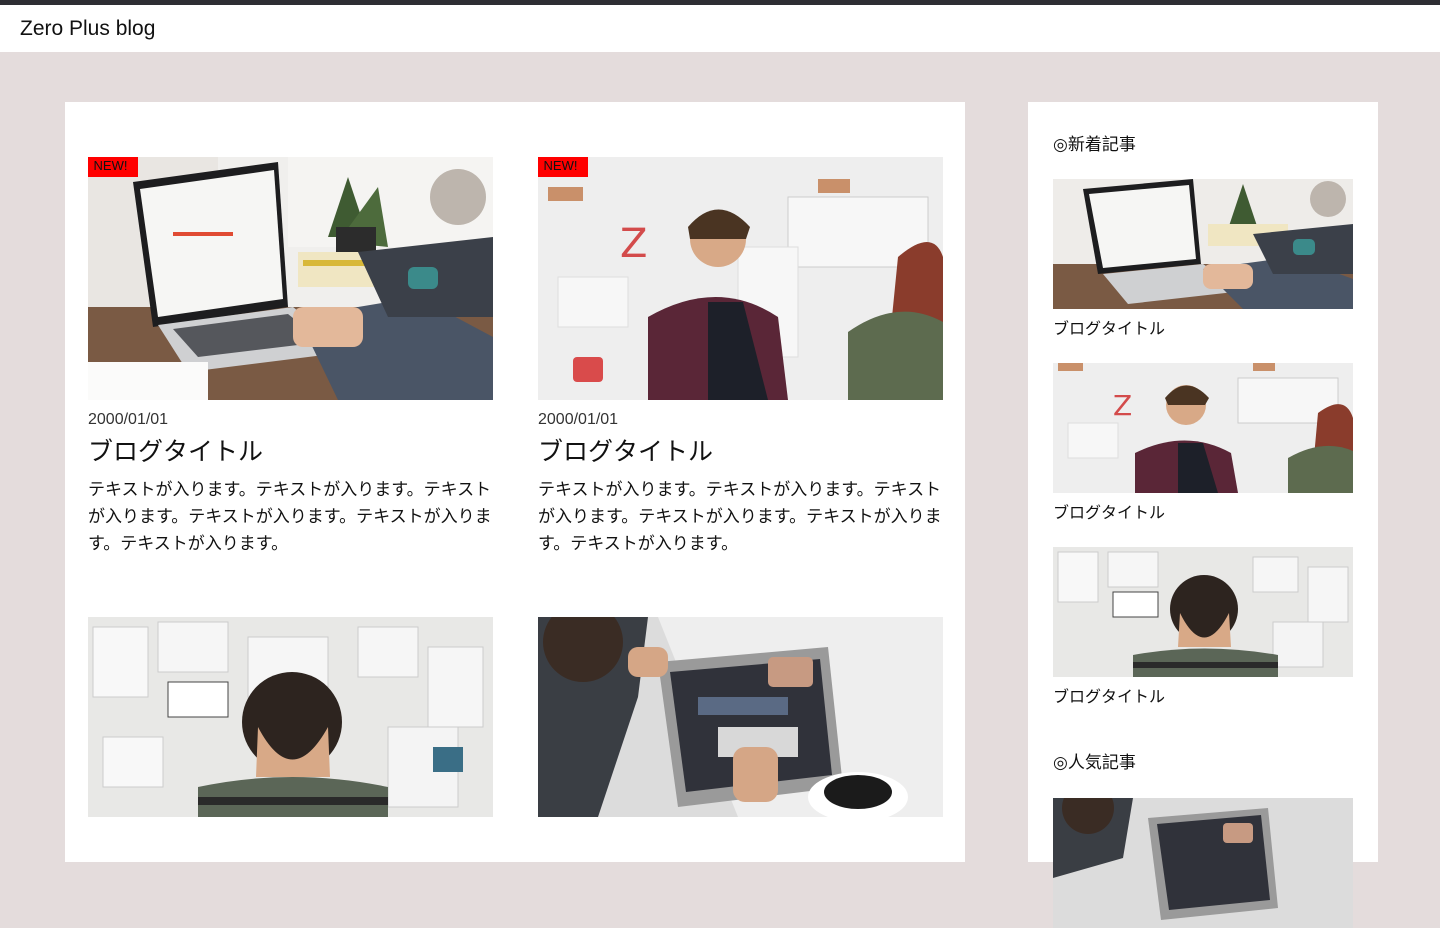 The width and height of the screenshot is (1440, 928). What do you see at coordinates (740, 278) in the screenshot?
I see `post-thumbnail-whiteboard: Z NEW!` at bounding box center [740, 278].